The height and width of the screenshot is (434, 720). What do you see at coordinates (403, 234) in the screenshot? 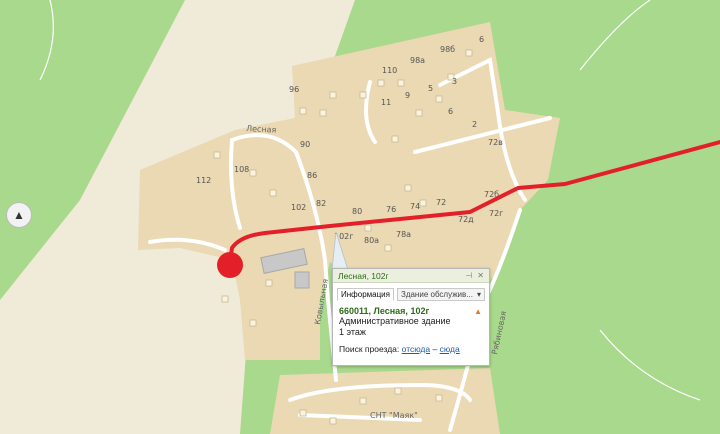
I see `house-number: 78а` at bounding box center [403, 234].